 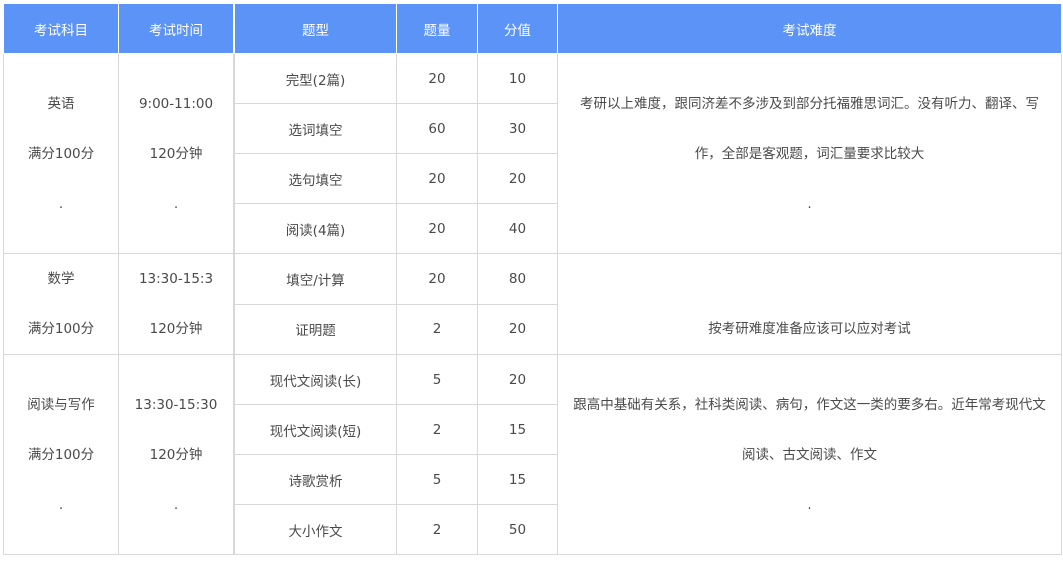 What do you see at coordinates (809, 304) in the screenshot?
I see `difficulty-cell-math: 按考研难度准备应该可以应对考试` at bounding box center [809, 304].